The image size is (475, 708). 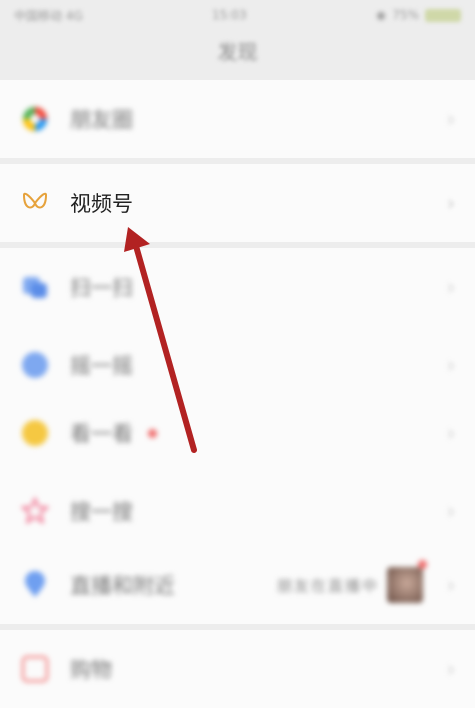 I want to click on moments-icon, so click(x=35, y=119).